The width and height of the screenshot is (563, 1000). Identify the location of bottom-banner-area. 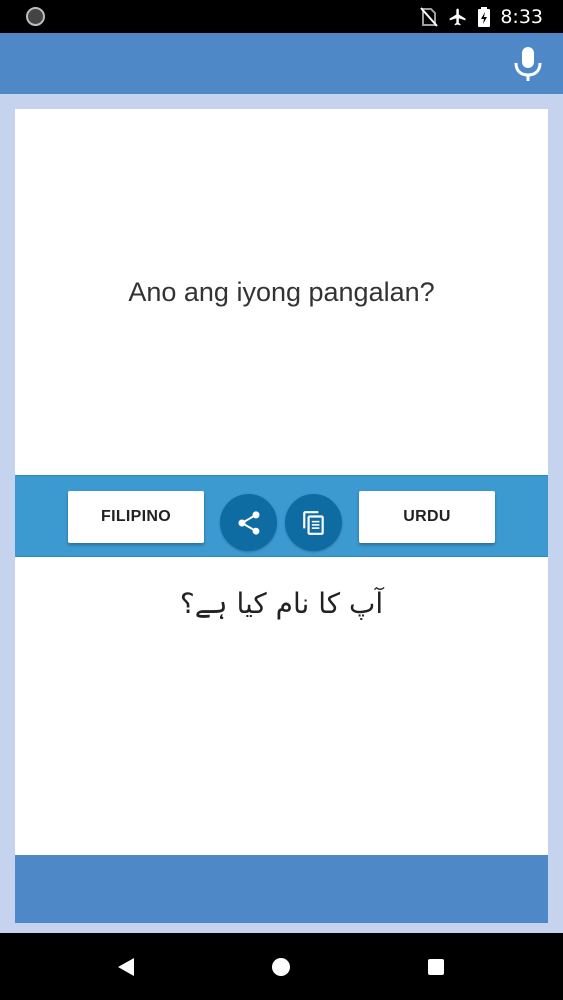
(281, 889).